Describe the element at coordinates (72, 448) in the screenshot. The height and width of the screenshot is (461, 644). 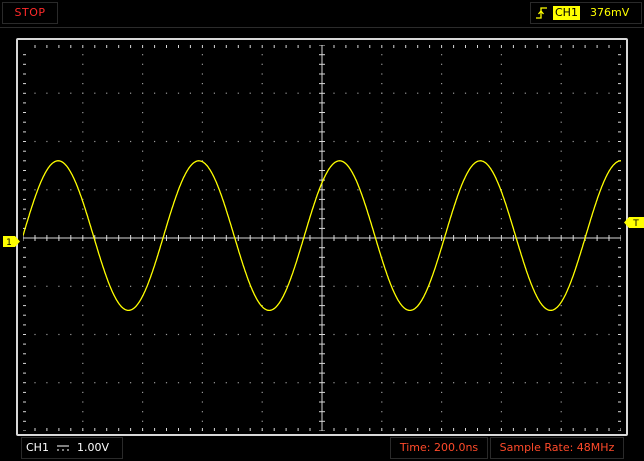
I see `ch1-scale-readout: CH1 1.00V` at that location.